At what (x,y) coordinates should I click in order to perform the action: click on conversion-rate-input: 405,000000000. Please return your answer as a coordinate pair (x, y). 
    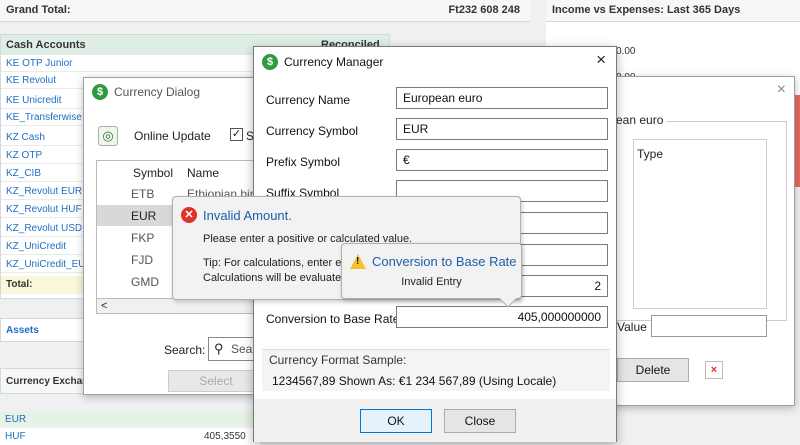
    Looking at the image, I should click on (502, 317).